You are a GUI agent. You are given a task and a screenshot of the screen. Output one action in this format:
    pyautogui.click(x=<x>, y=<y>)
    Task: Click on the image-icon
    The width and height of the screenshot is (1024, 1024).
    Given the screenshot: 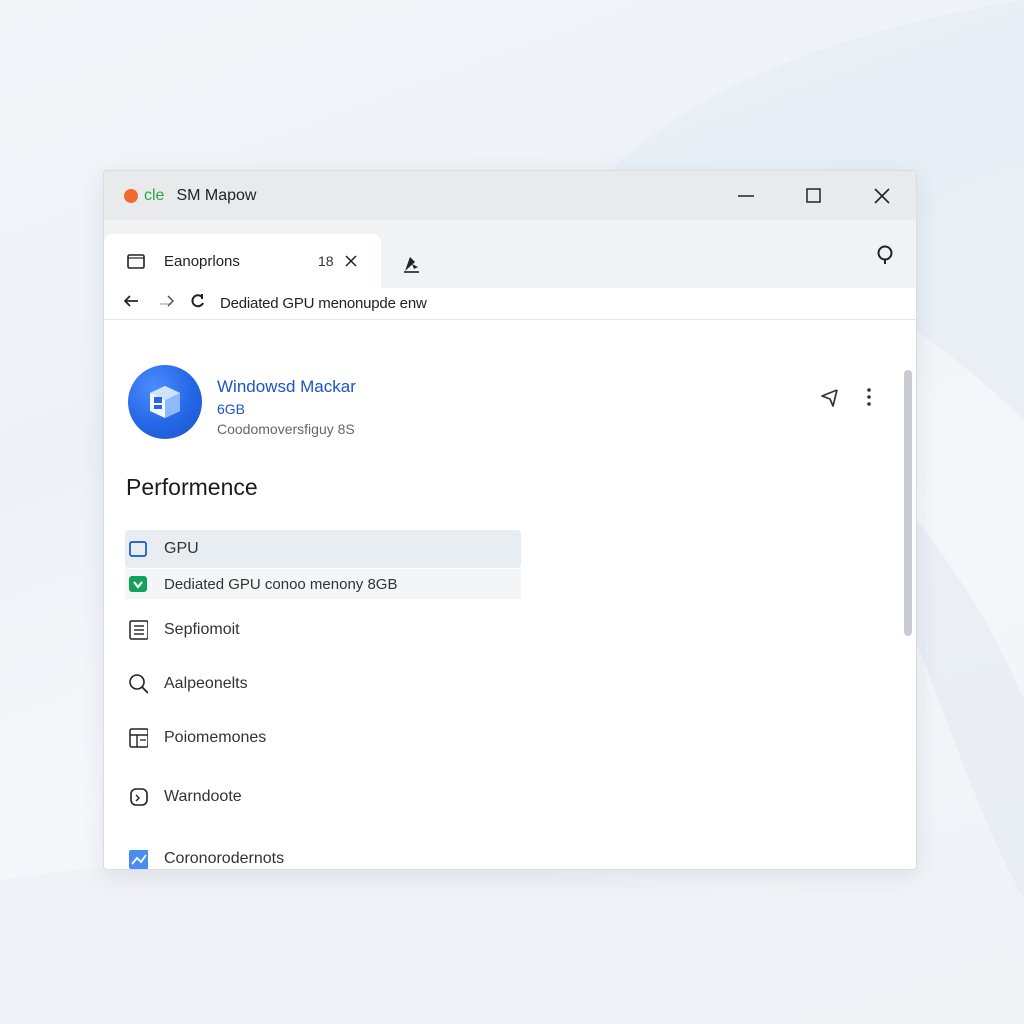 What is the action you would take?
    pyautogui.click(x=138, y=859)
    